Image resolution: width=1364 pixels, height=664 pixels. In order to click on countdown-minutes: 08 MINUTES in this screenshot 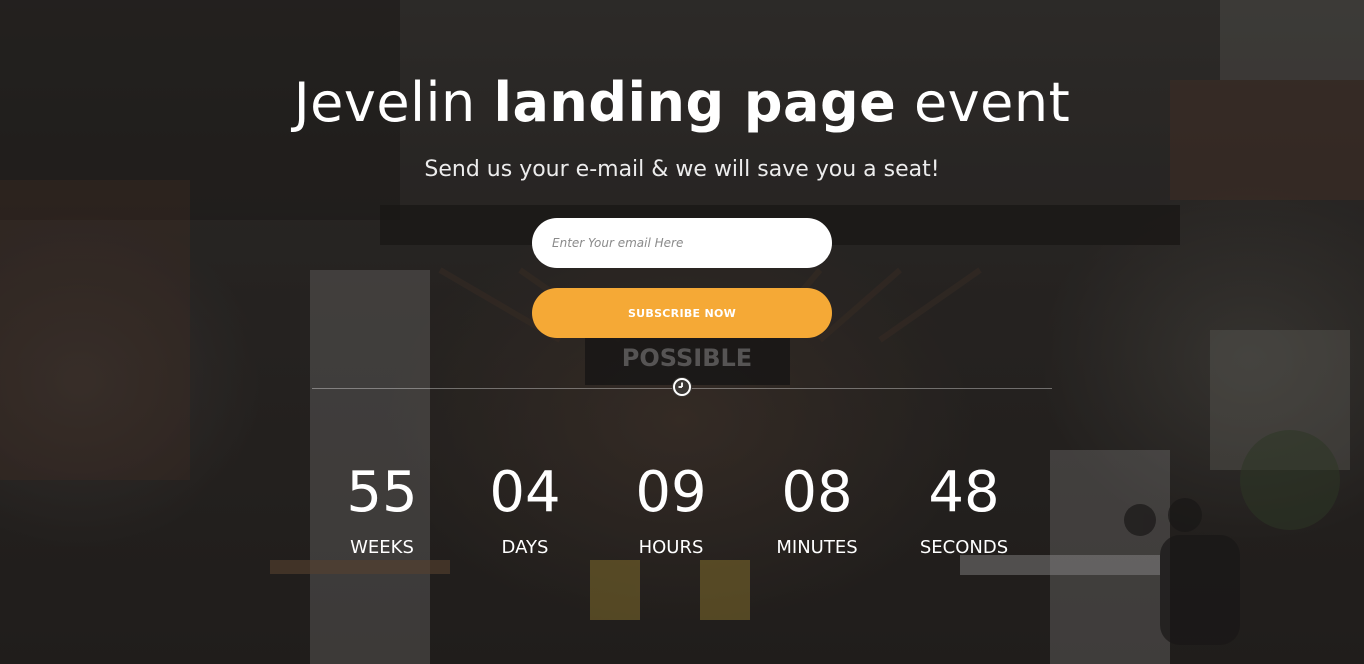, I will do `click(817, 508)`.